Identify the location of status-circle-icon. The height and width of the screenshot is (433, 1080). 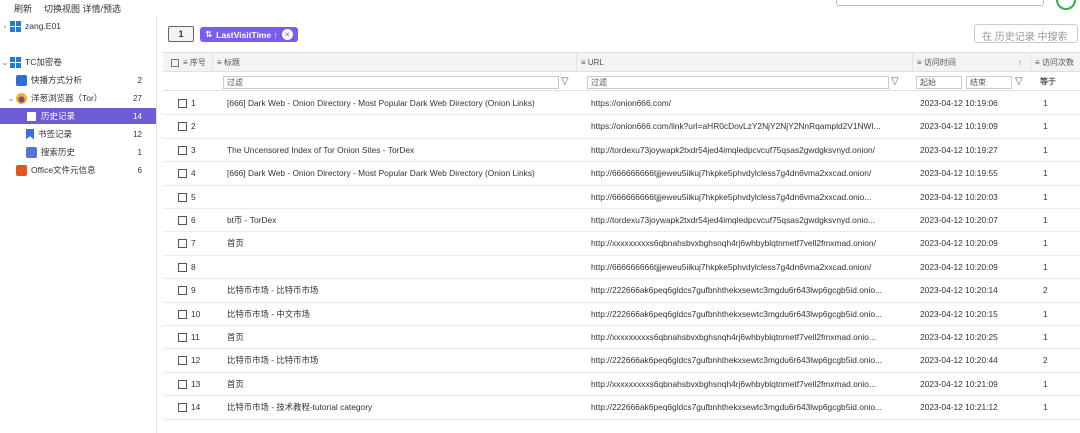
(1066, 5).